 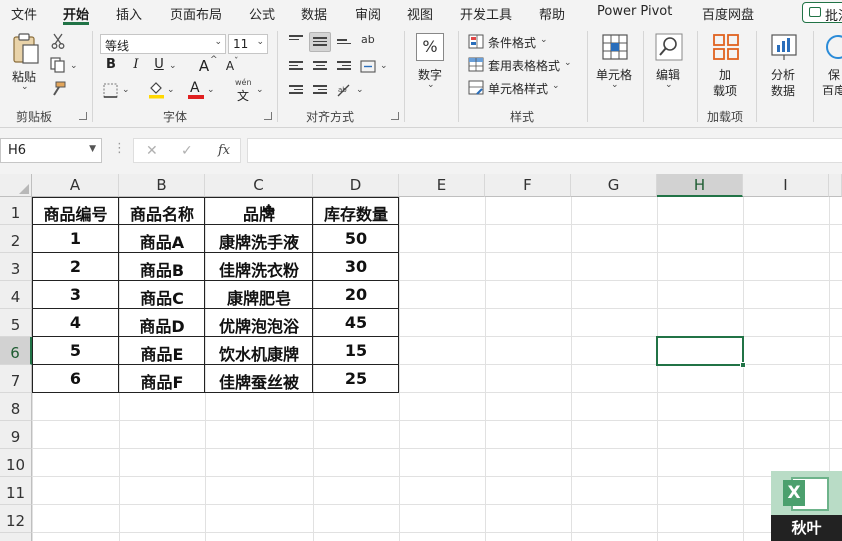 I want to click on comments-button: 批注, so click(x=822, y=13).